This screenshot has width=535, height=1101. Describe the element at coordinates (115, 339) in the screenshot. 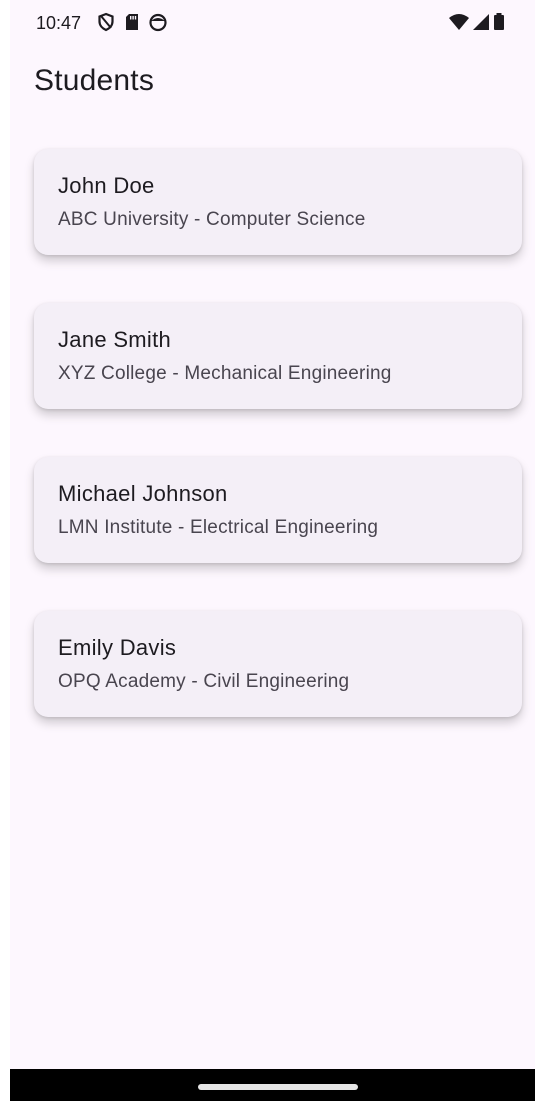

I see `student-name: Jane Smith` at that location.